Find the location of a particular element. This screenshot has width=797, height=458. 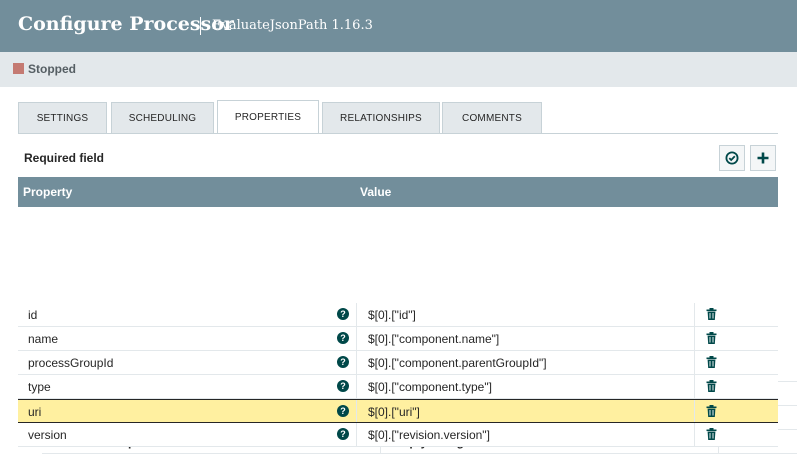

property-value: $[0].["component.name"] is located at coordinates (433, 339).